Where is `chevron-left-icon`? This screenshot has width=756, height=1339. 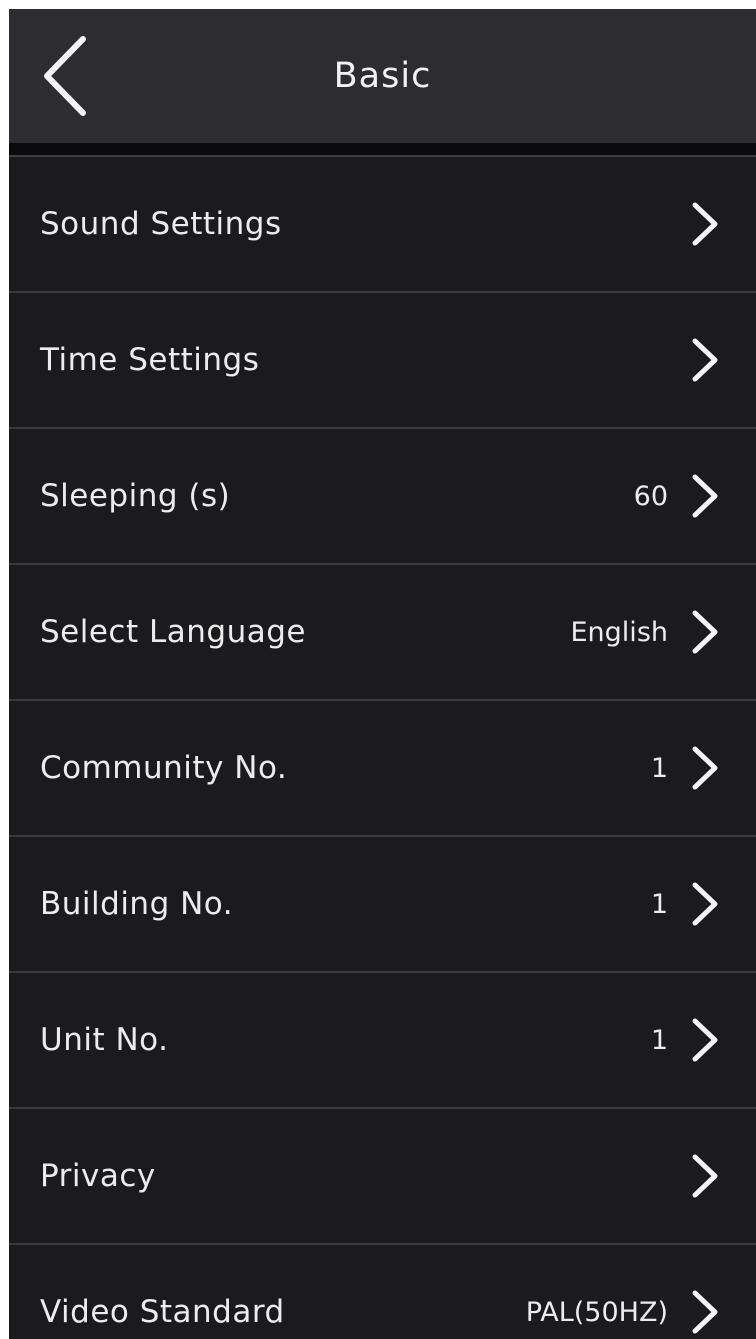
chevron-left-icon is located at coordinates (65, 76).